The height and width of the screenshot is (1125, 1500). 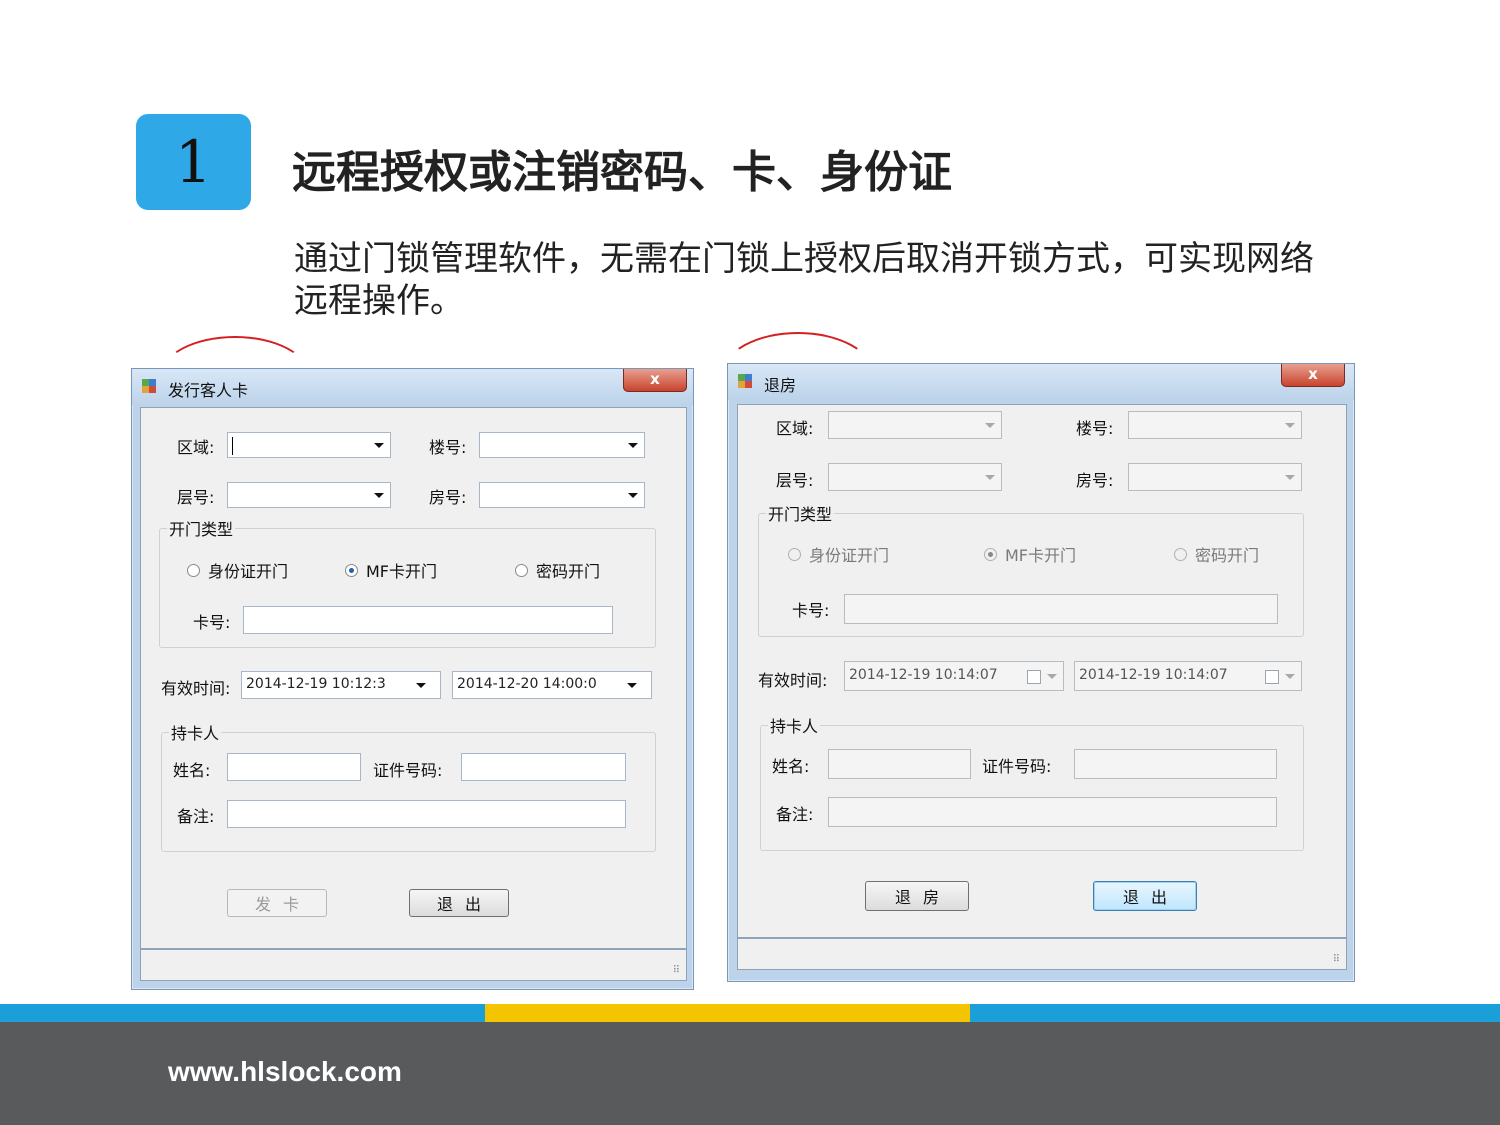 What do you see at coordinates (552, 685) in the screenshot?
I see `end-time-picker: 2014-12-20 14:00:0` at bounding box center [552, 685].